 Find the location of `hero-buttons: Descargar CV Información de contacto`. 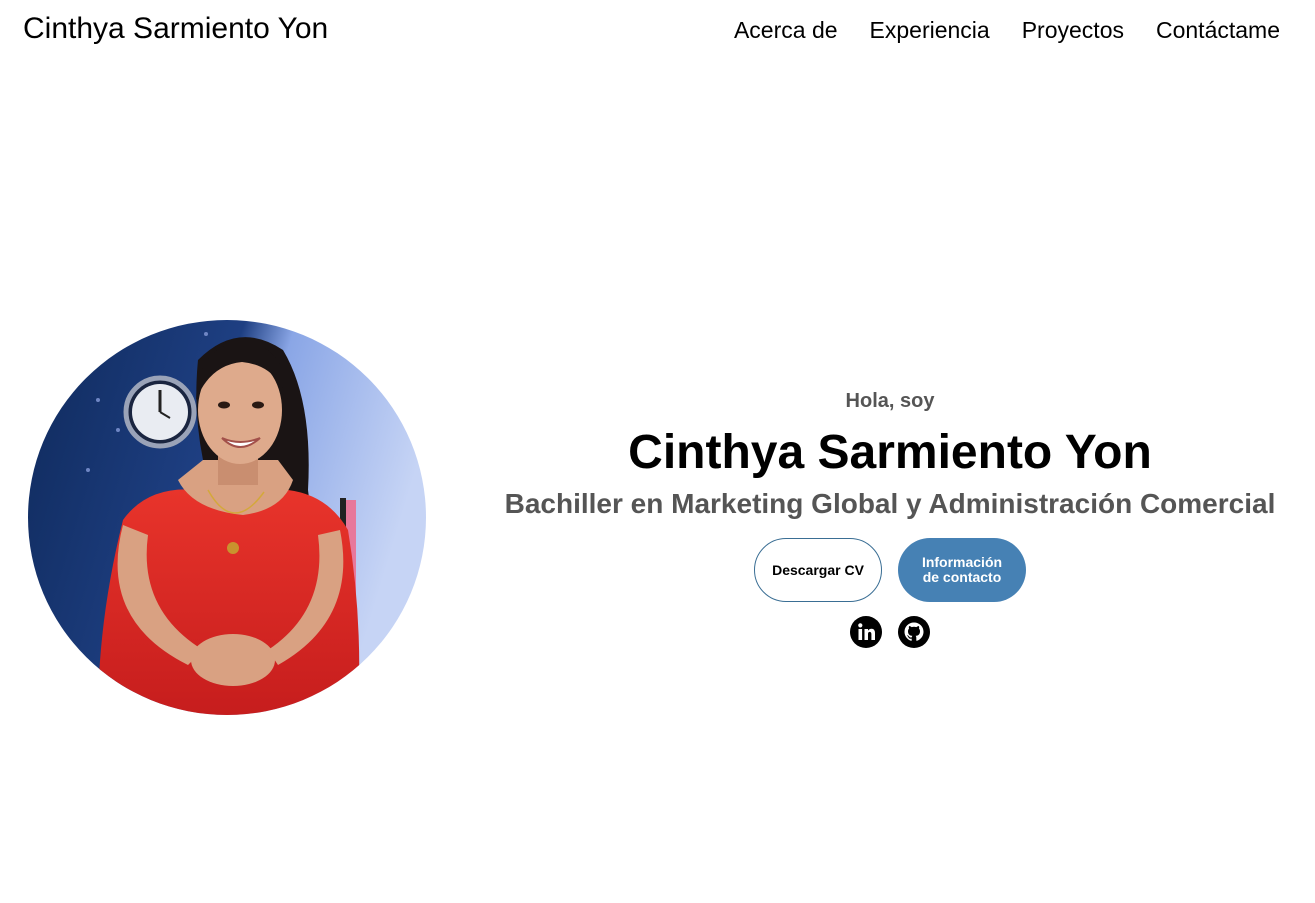

hero-buttons: Descargar CV Información de contacto is located at coordinates (890, 570).